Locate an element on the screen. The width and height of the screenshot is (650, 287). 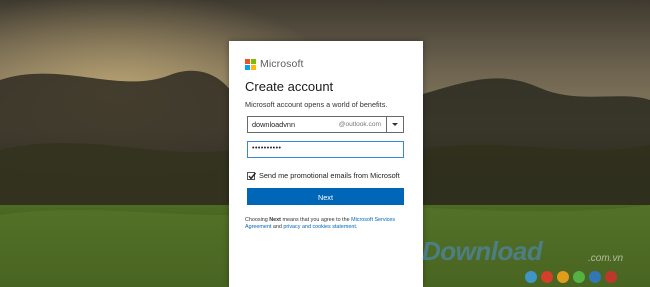
watermark-dots is located at coordinates (571, 277).